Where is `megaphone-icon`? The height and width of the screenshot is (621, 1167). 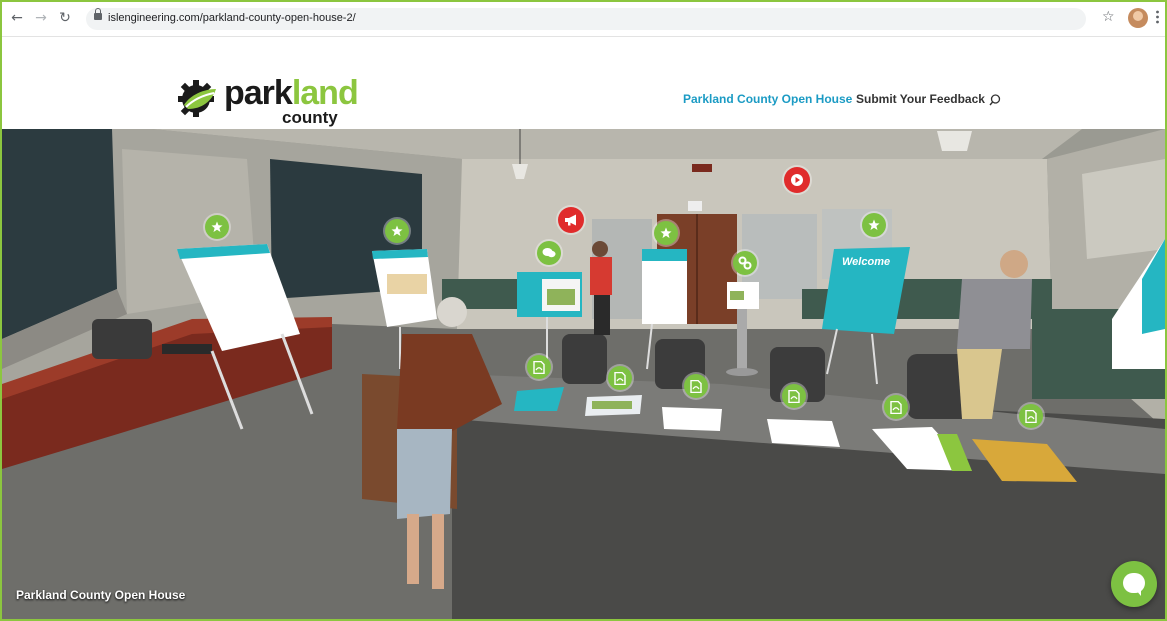
megaphone-icon is located at coordinates (570, 220).